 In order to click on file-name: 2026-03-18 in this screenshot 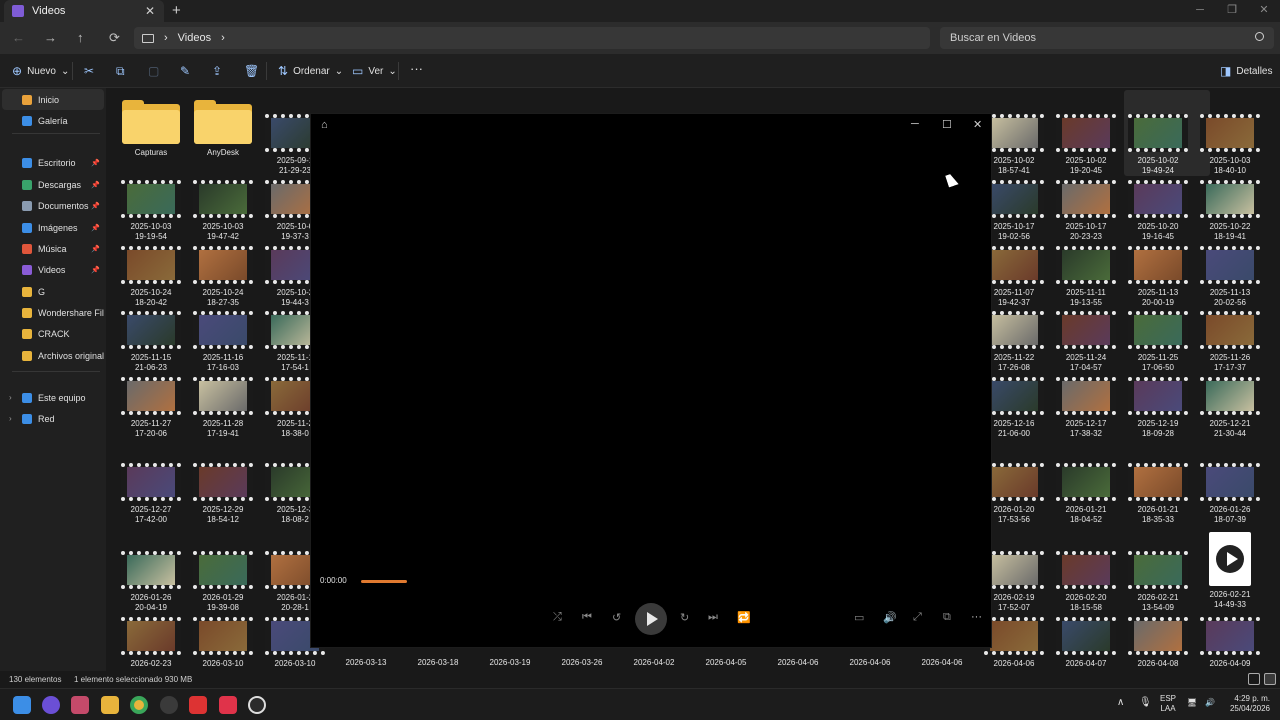, I will do `click(438, 663)`.